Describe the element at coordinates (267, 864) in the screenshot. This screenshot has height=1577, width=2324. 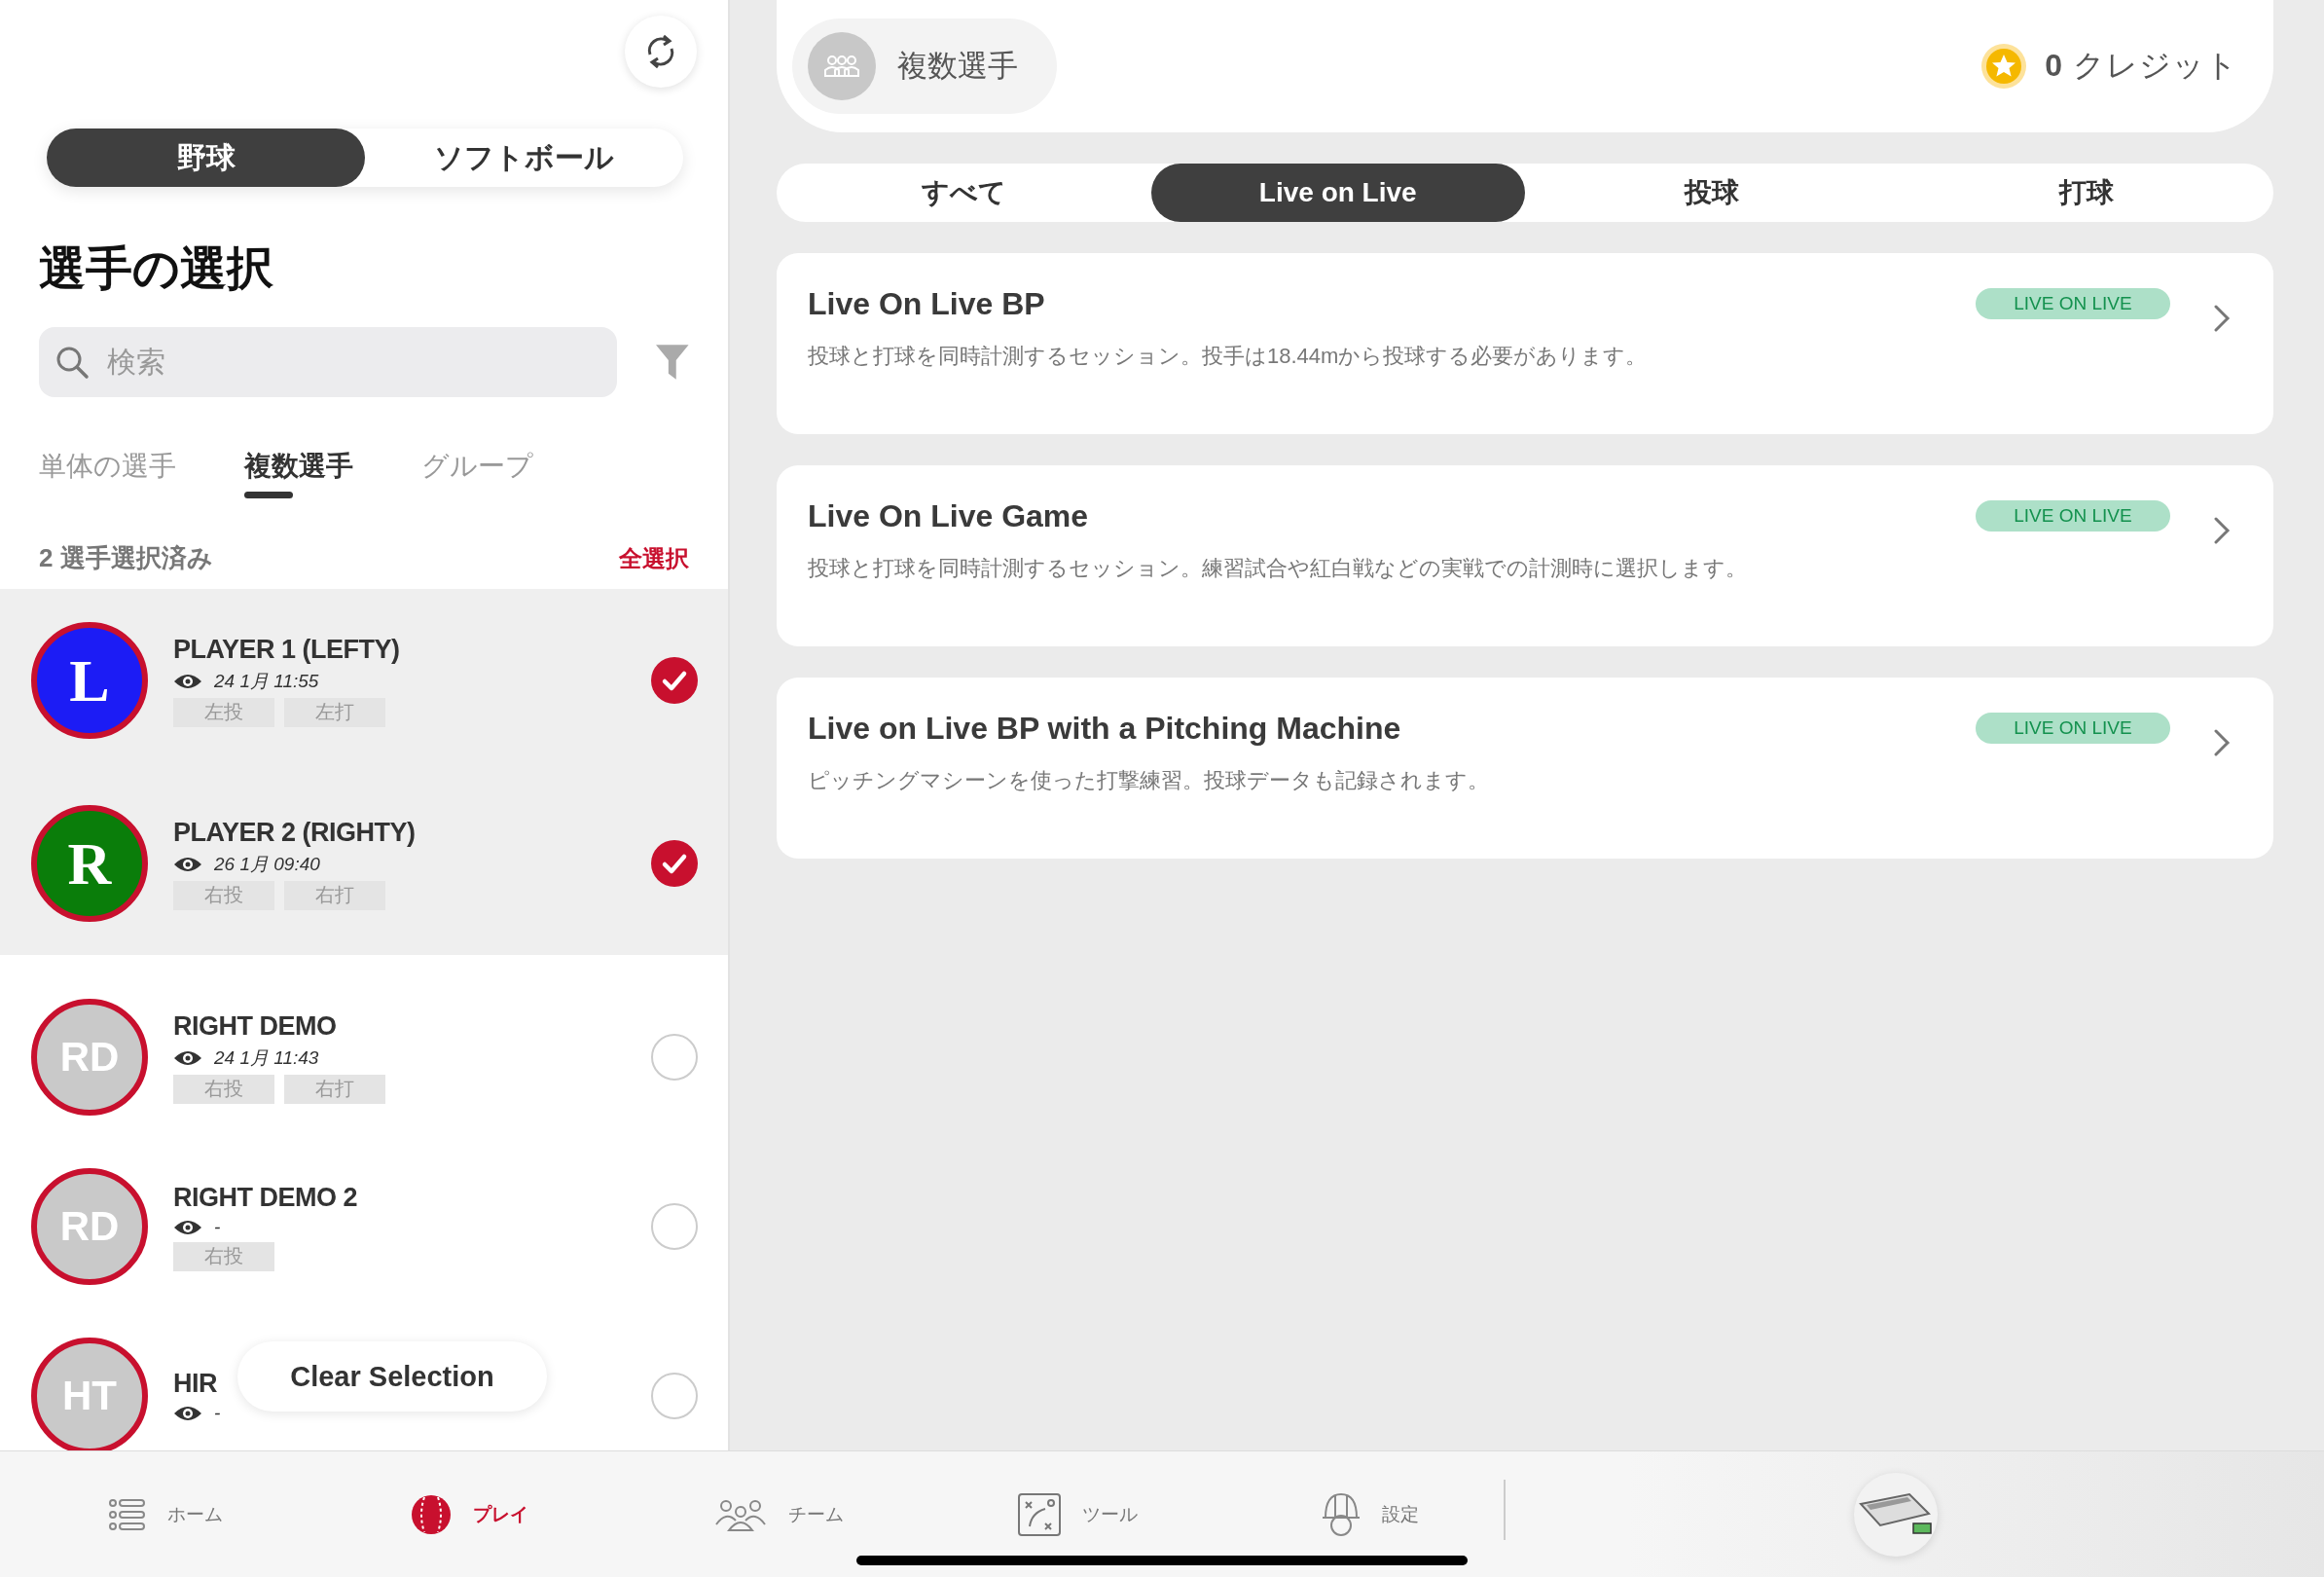
I see `last-seen-time: 26 1月 09:40` at that location.